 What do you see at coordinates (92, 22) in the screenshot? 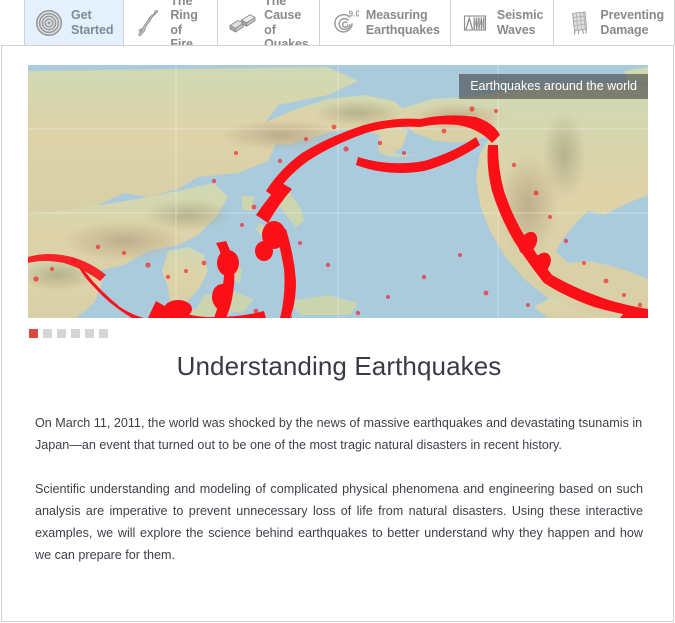
I see `tab-label-get-started: Get Started` at bounding box center [92, 22].